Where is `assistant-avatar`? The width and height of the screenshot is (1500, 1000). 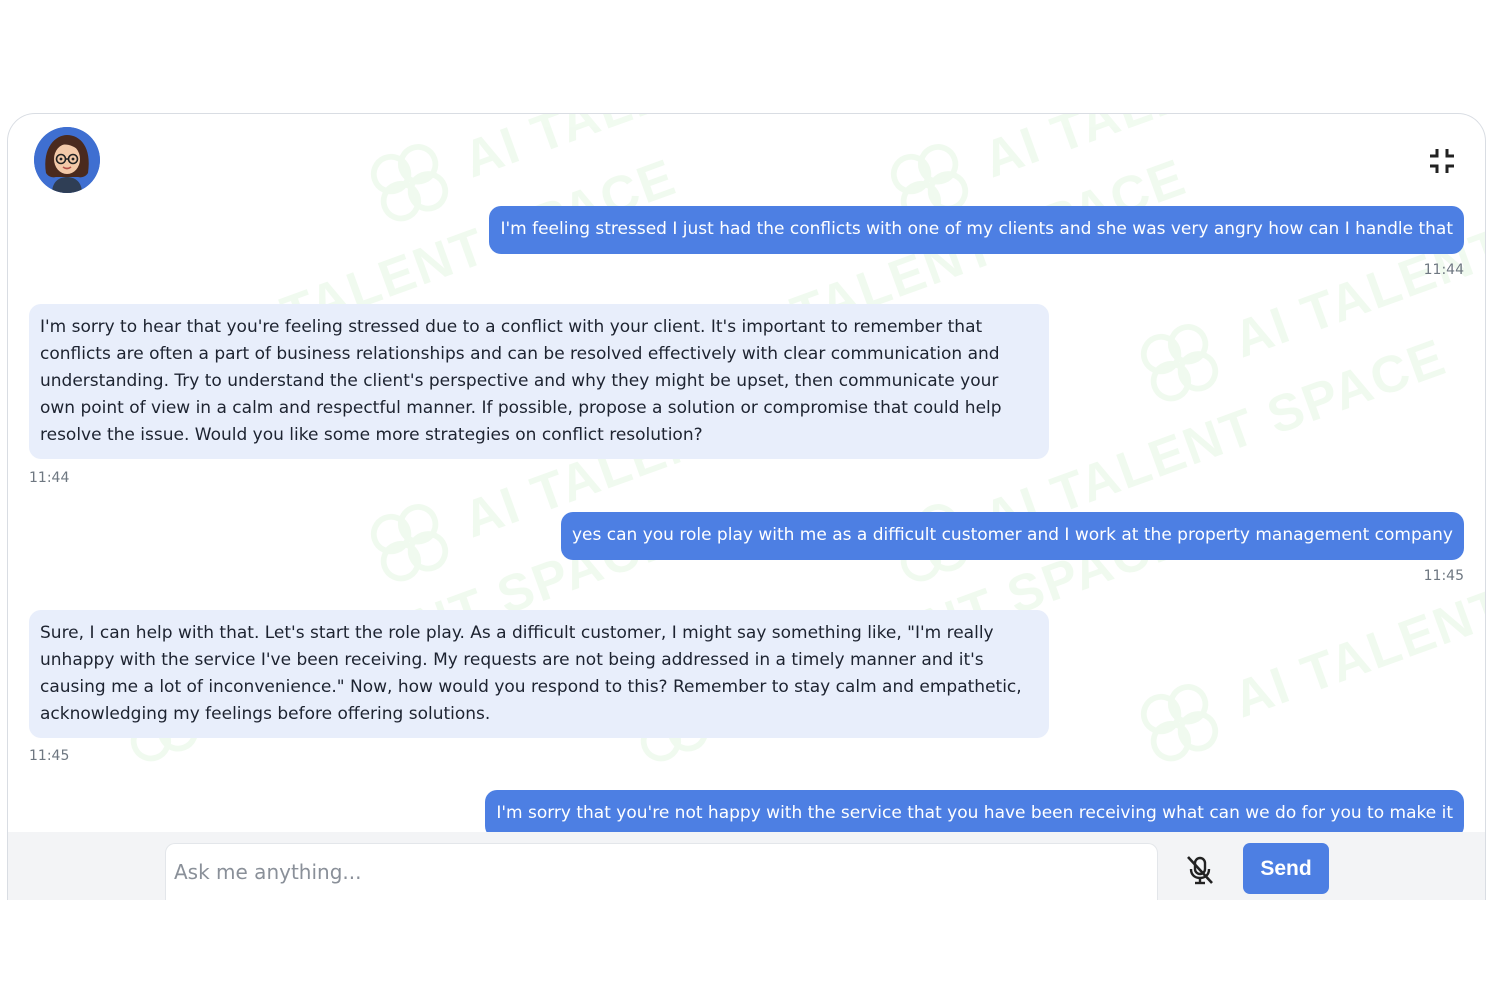 assistant-avatar is located at coordinates (67, 160).